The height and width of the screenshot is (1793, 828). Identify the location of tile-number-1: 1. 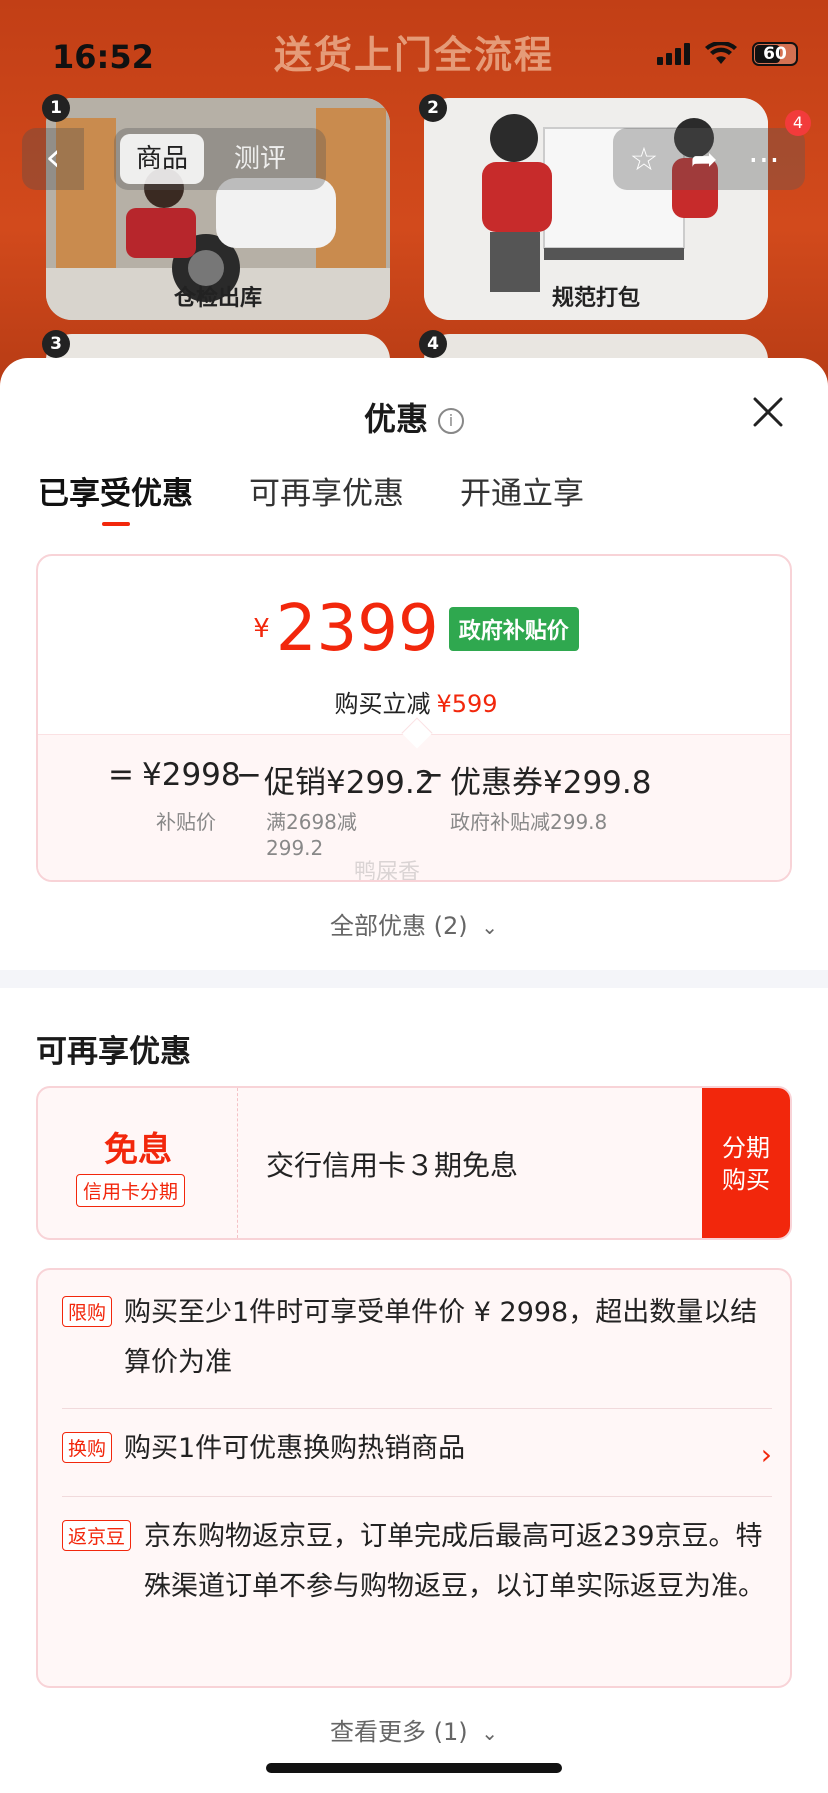
(56, 108).